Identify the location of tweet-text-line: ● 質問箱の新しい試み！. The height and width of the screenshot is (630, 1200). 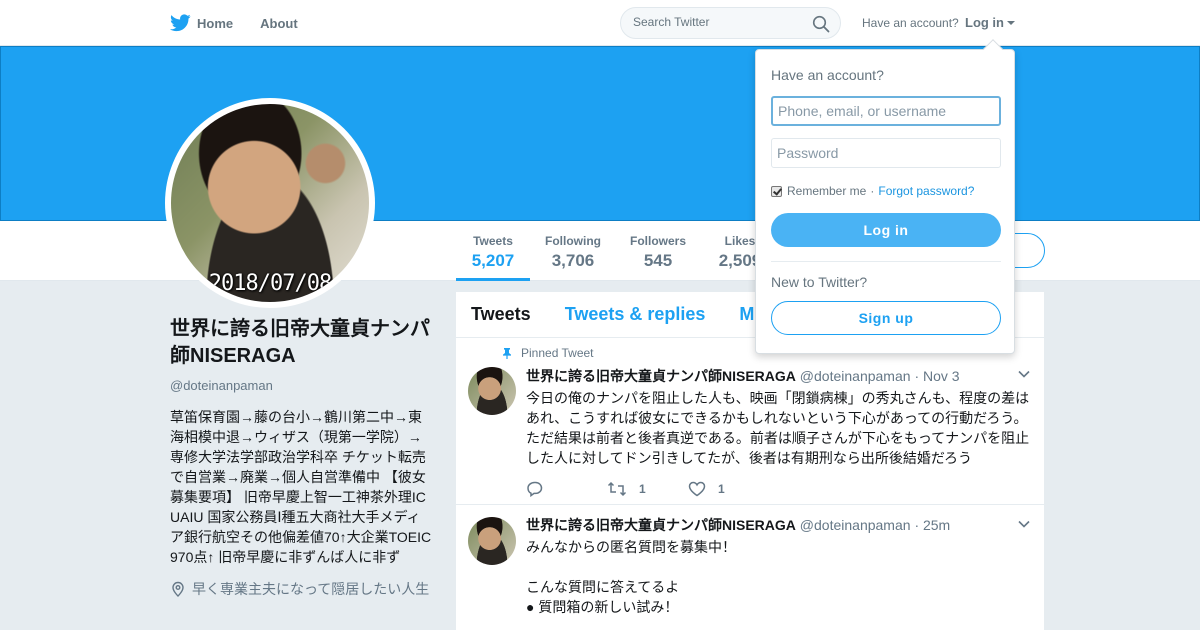
(602, 607).